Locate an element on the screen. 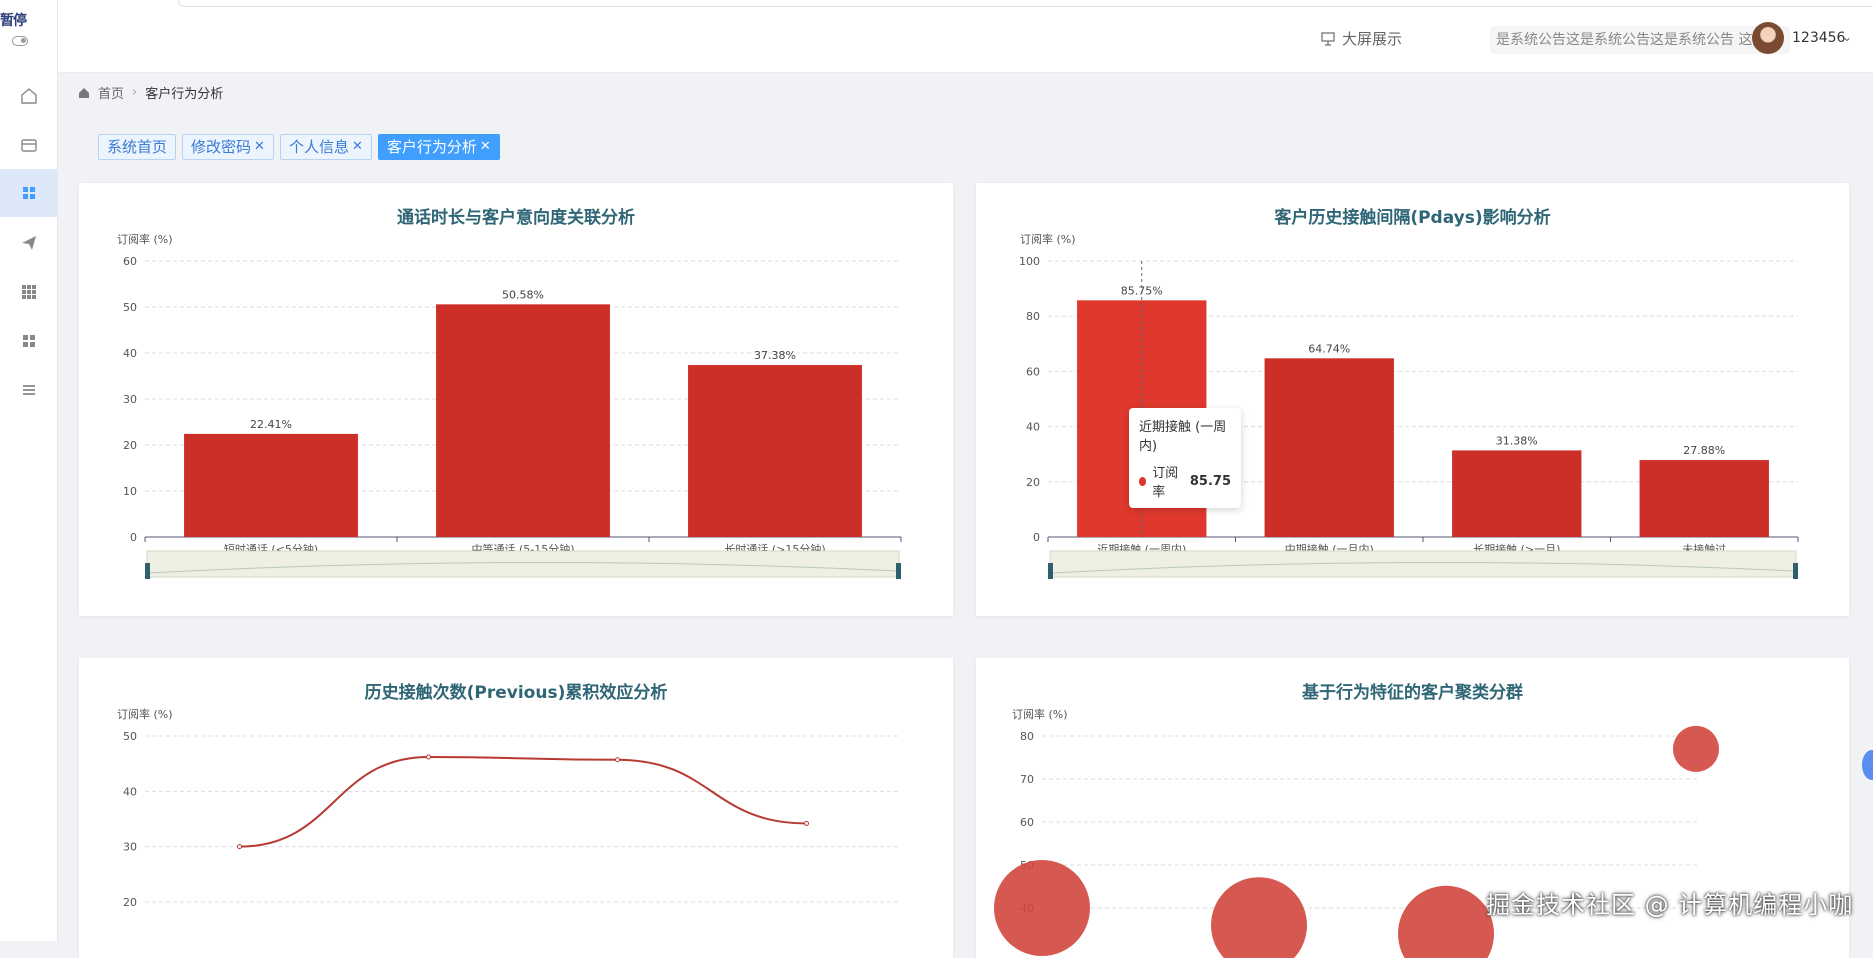  chart-tooltip: 近期接触 (一周内) 订阅率 85.75 is located at coordinates (1185, 458).